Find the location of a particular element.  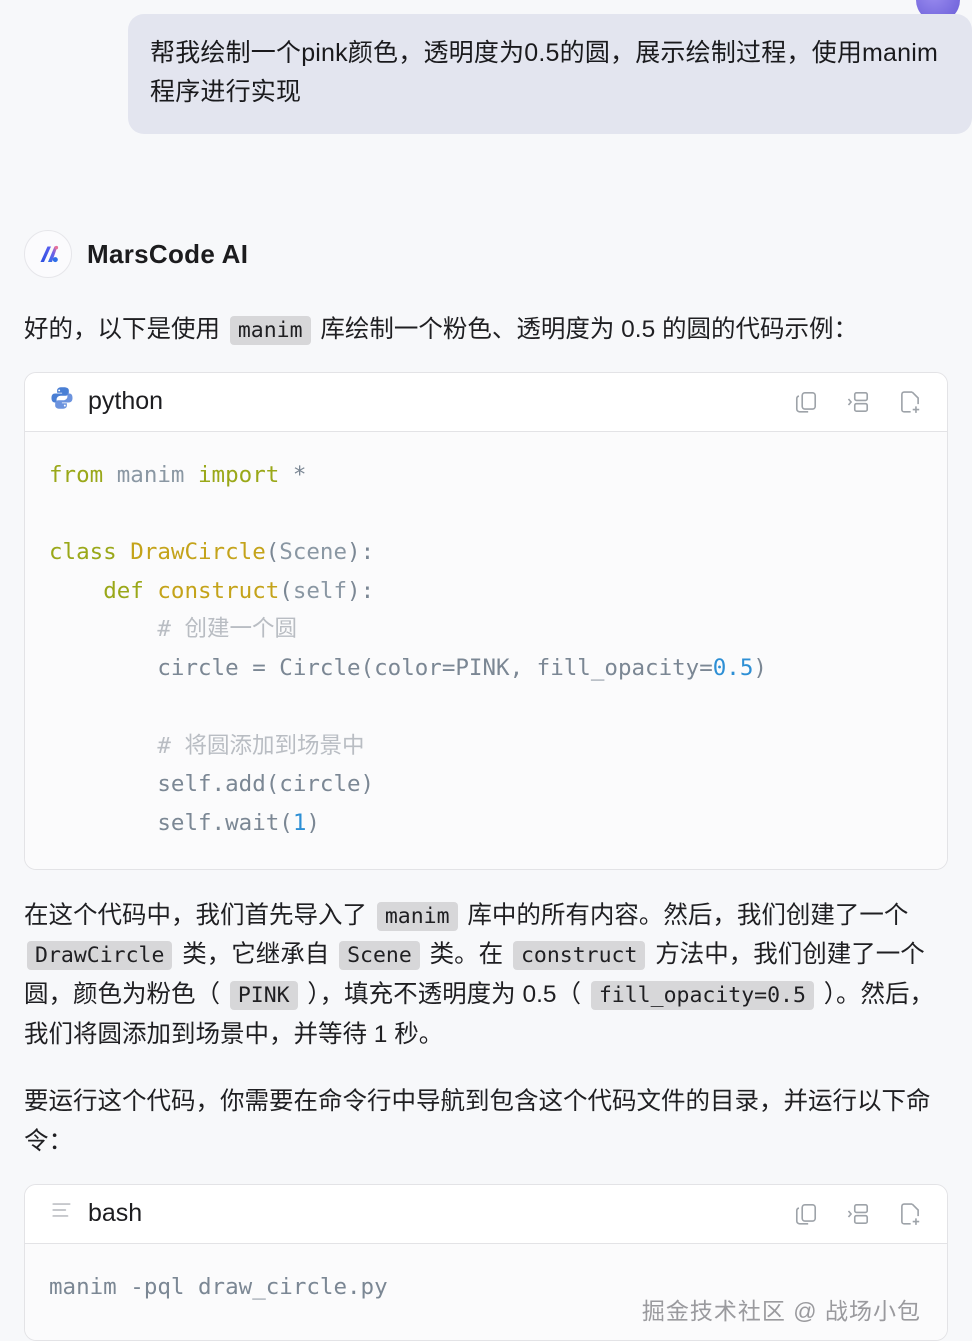

expl-text-4: 类。在 is located at coordinates (466, 955).